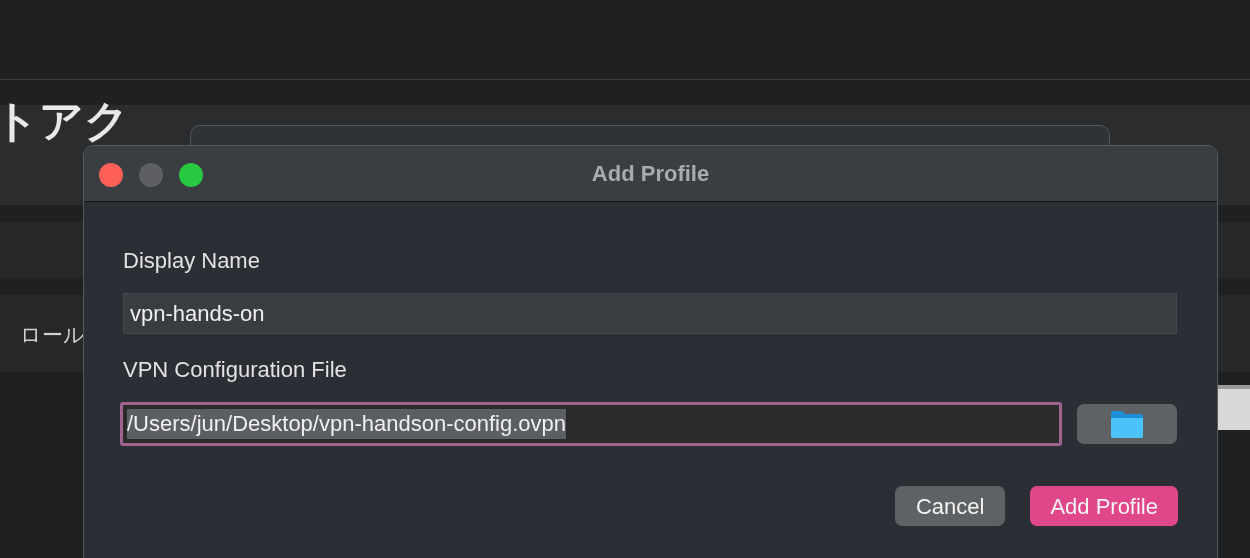  Describe the element at coordinates (52, 335) in the screenshot. I see `row-text: ロール` at that location.